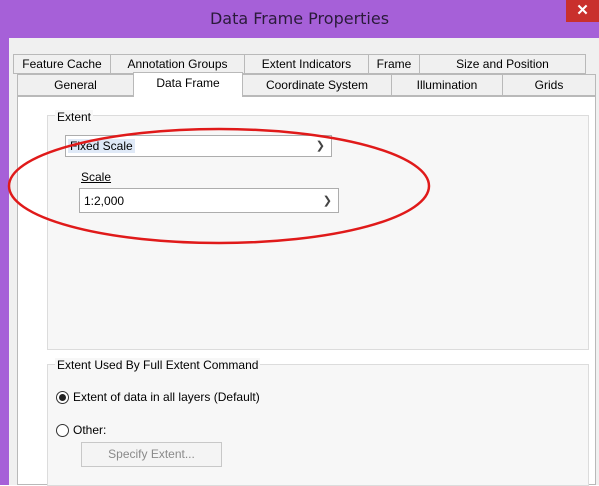 The width and height of the screenshot is (599, 486). Describe the element at coordinates (447, 85) in the screenshot. I see `tab-illumination: Illumination` at that location.